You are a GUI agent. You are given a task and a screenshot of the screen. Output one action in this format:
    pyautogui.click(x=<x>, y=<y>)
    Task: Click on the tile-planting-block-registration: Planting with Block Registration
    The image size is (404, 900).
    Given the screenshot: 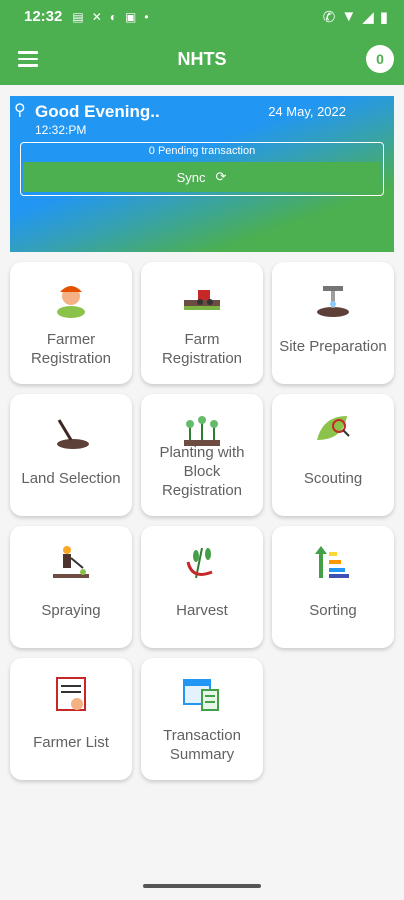 What is the action you would take?
    pyautogui.click(x=202, y=455)
    